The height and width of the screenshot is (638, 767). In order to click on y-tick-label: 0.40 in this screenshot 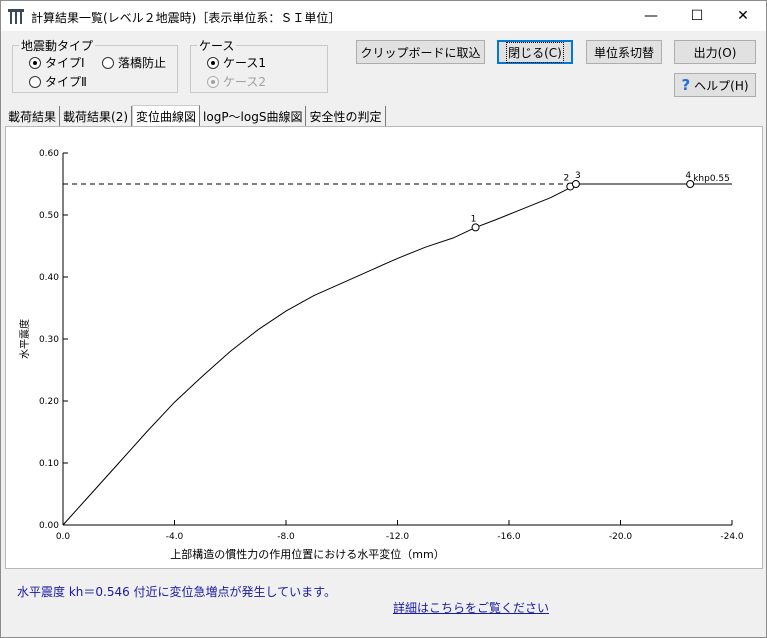, I will do `click(49, 278)`.